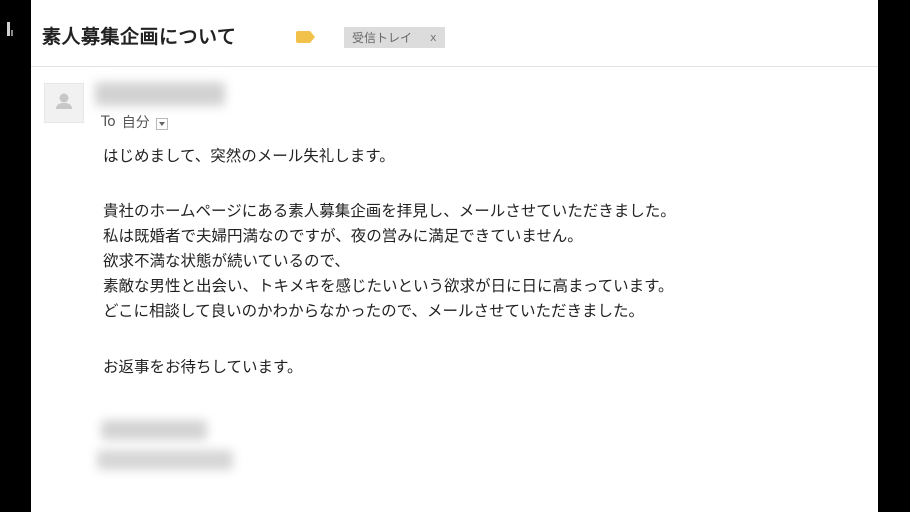 The image size is (910, 512). Describe the element at coordinates (226, 261) in the screenshot. I see `body-line: 欲求不満な状態が続いているので、` at that location.